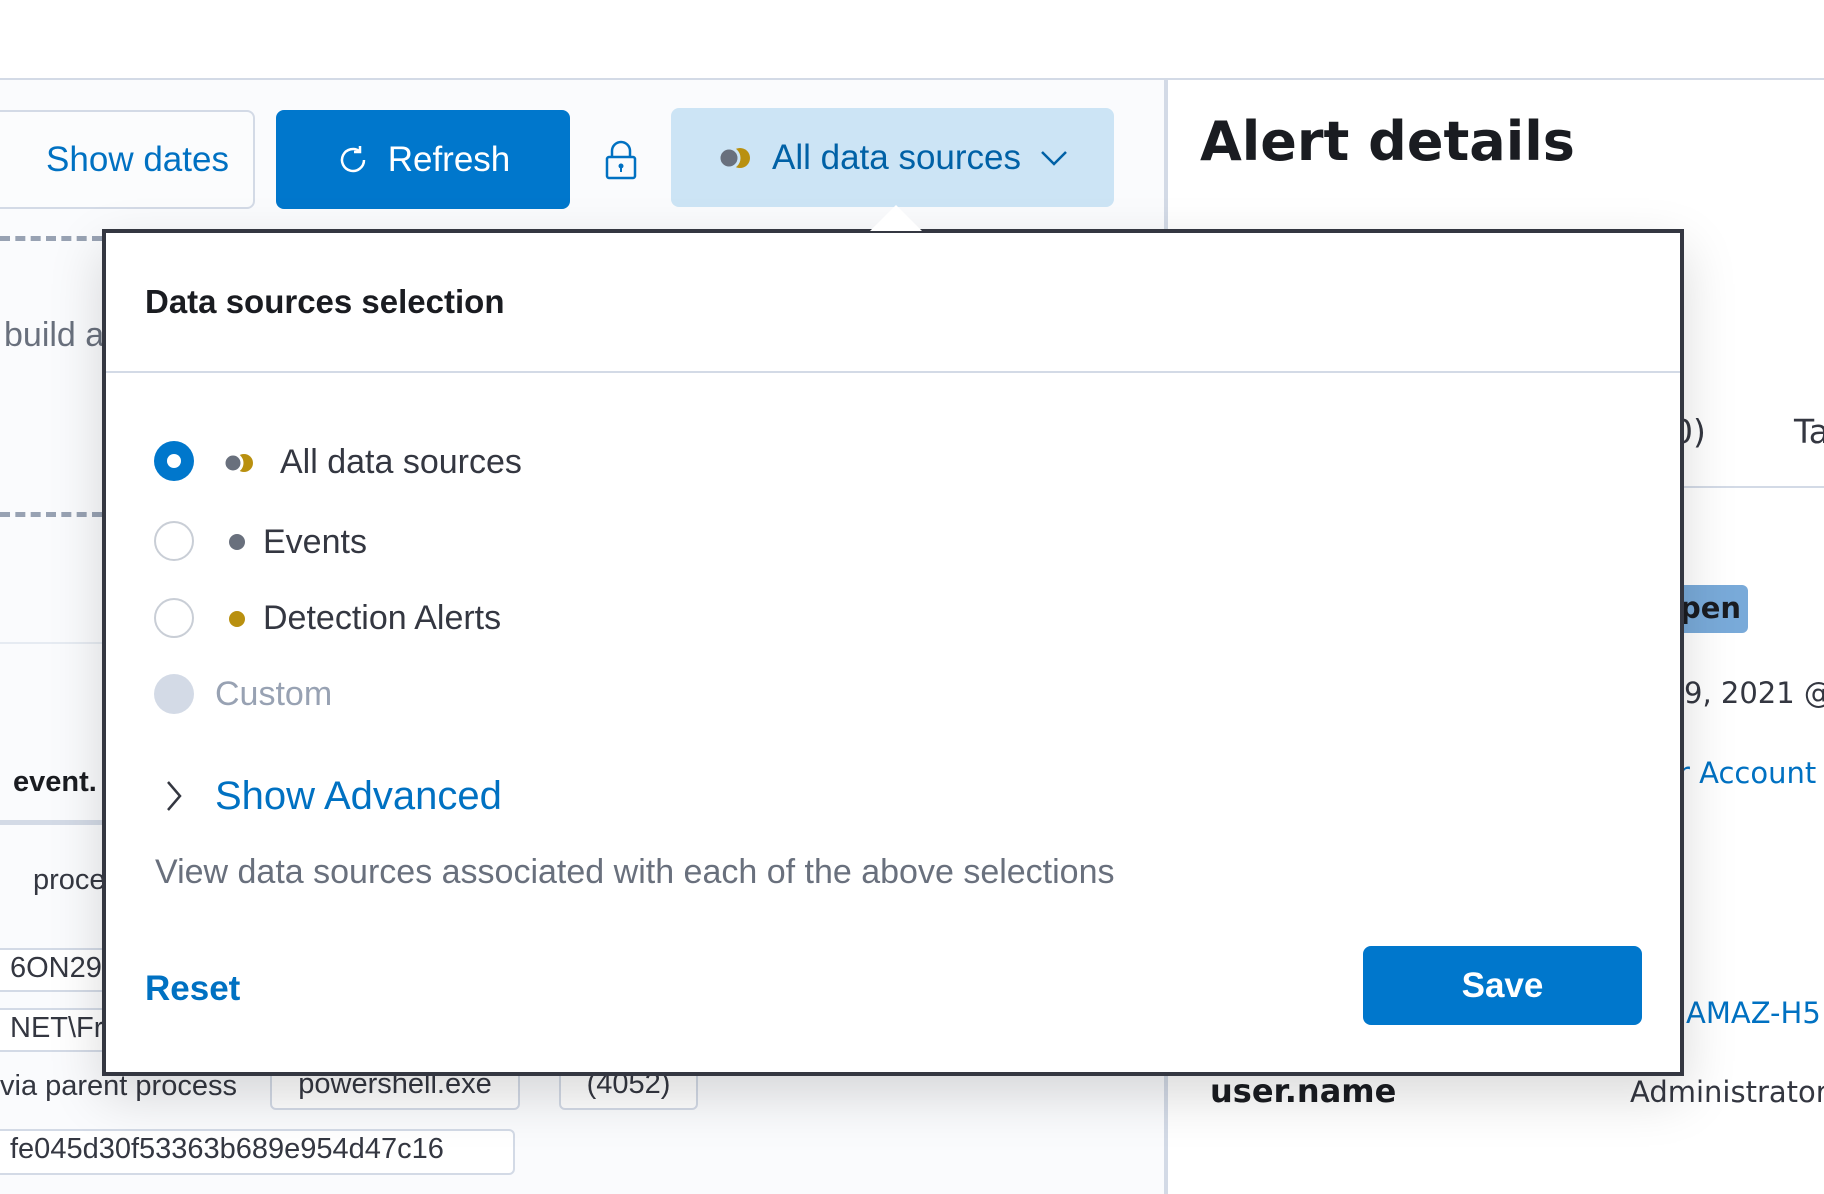  I want to click on radio-detection-alerts, so click(174, 618).